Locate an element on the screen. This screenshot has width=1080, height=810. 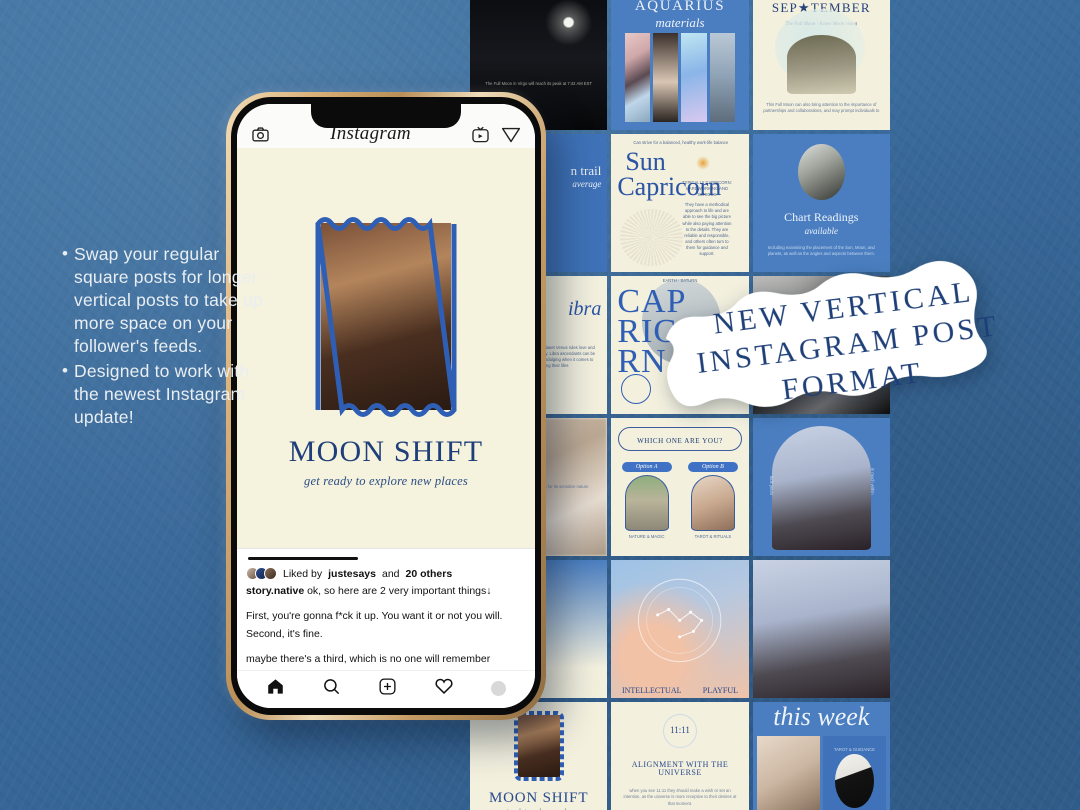
option-a-caption: NATURE & MAGIC is located at coordinates (646, 536).